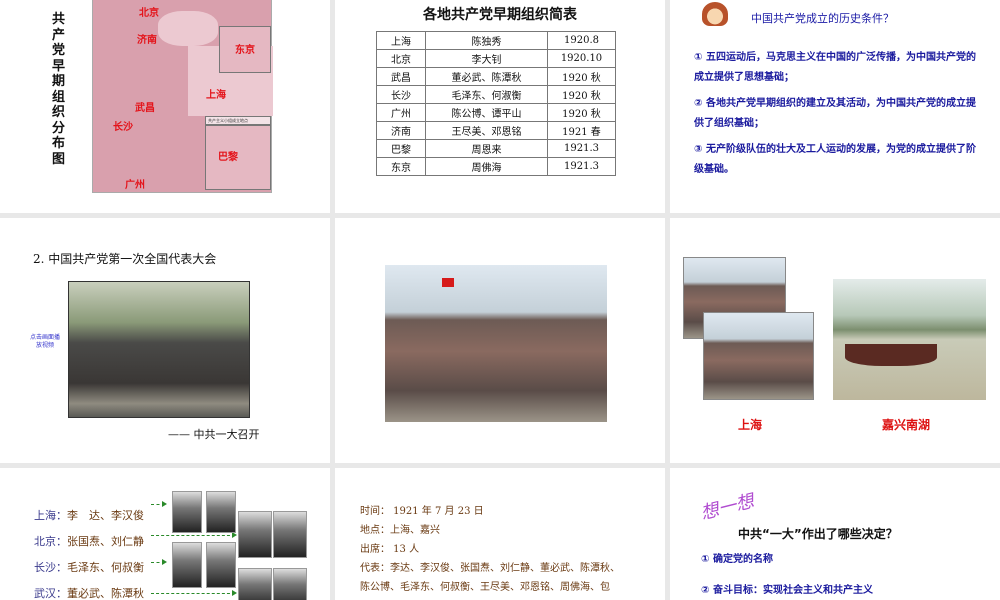  Describe the element at coordinates (581, 148) in the screenshot. I see `table-cell: 1921.3` at that location.